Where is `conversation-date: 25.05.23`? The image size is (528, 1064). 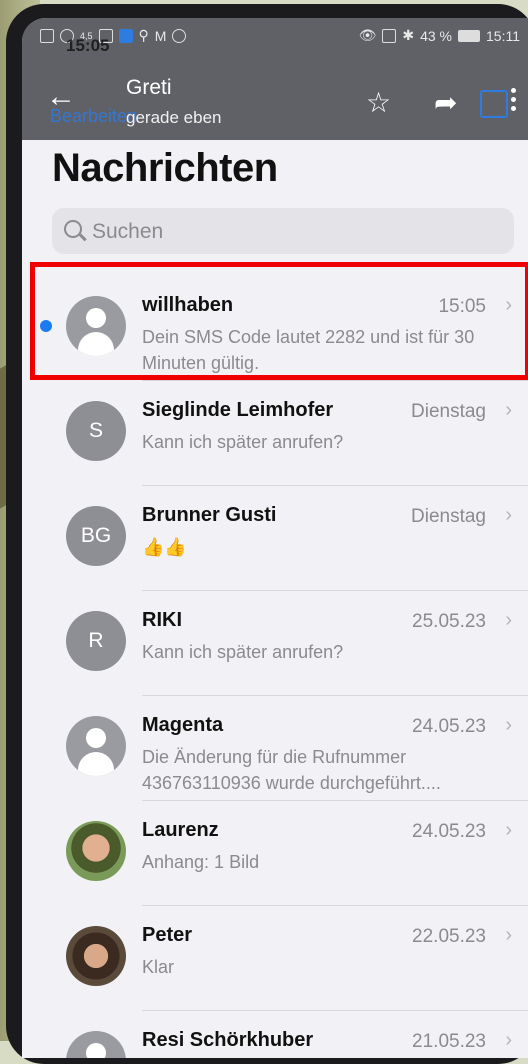
conversation-date: 25.05.23 is located at coordinates (449, 621).